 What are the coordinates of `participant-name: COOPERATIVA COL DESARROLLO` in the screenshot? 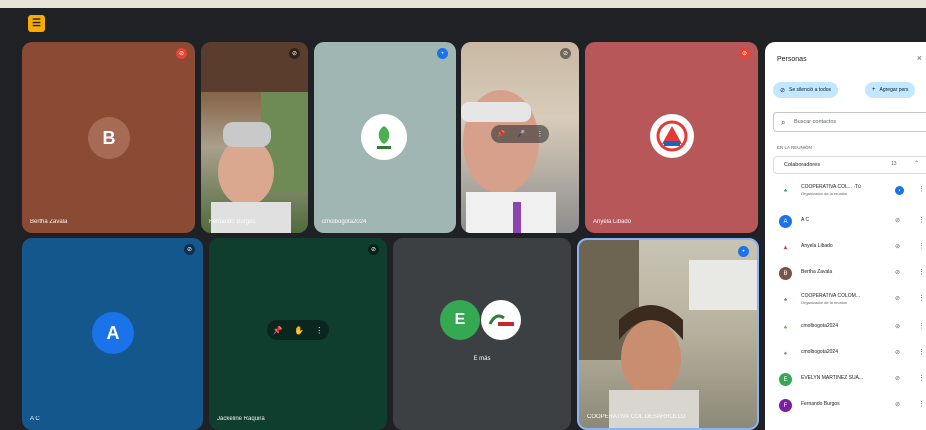 It's located at (636, 417).